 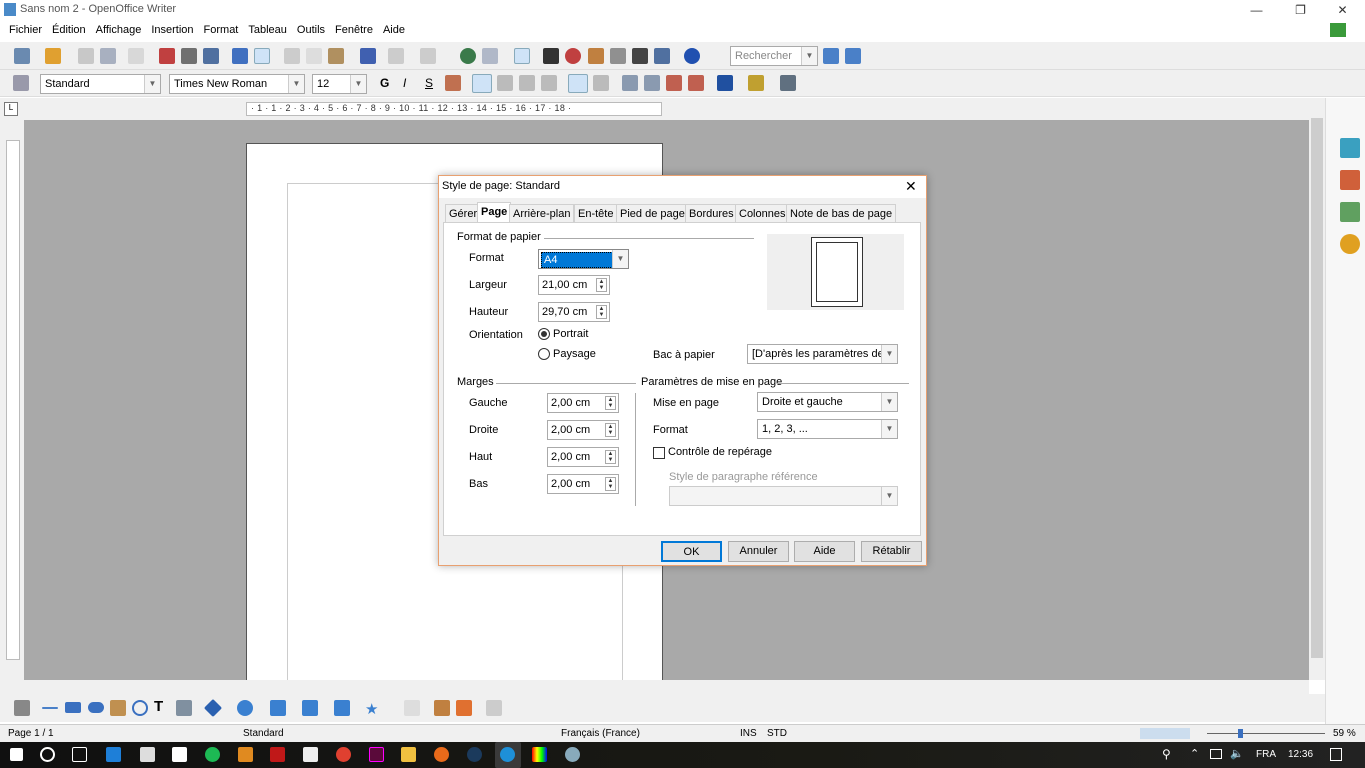 I want to click on data-sources-icon, so click(x=618, y=56).